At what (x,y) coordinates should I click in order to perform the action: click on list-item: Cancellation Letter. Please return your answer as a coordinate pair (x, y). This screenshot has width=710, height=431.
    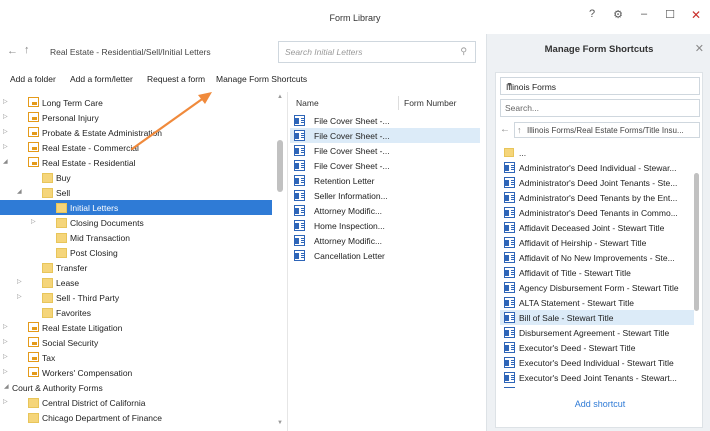
    Looking at the image, I should click on (385, 255).